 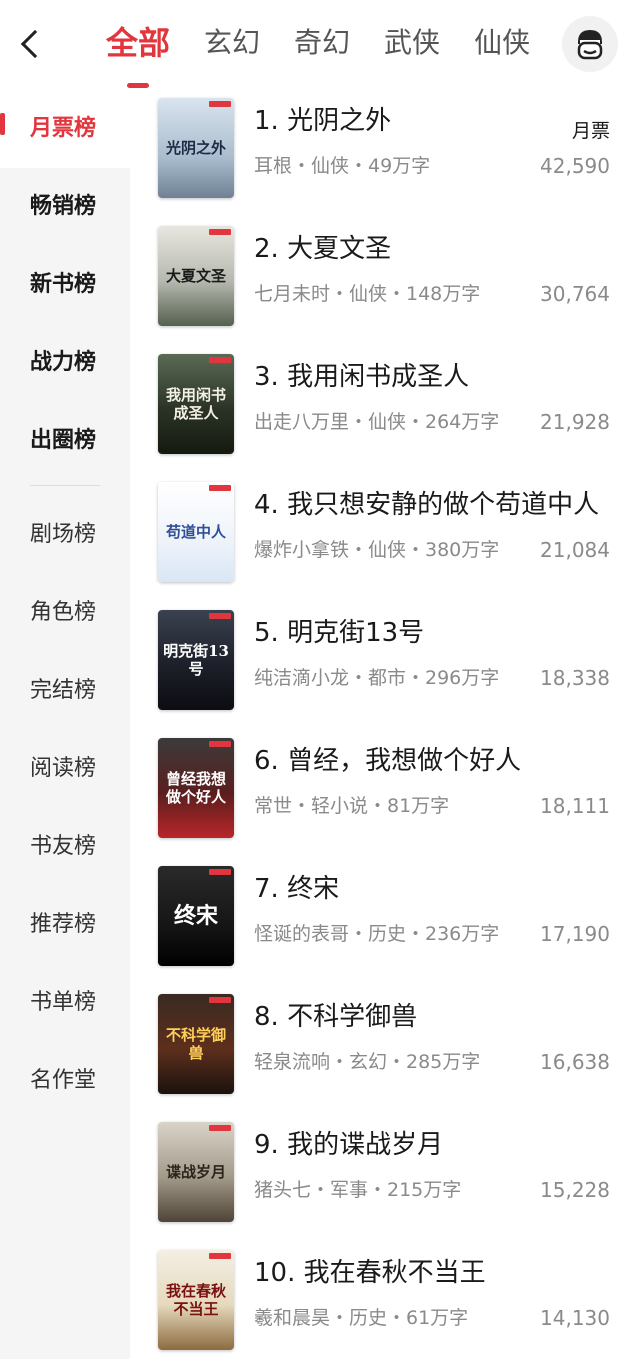 I want to click on book-meta: 猪头七・军事・215万字, so click(x=358, y=1190).